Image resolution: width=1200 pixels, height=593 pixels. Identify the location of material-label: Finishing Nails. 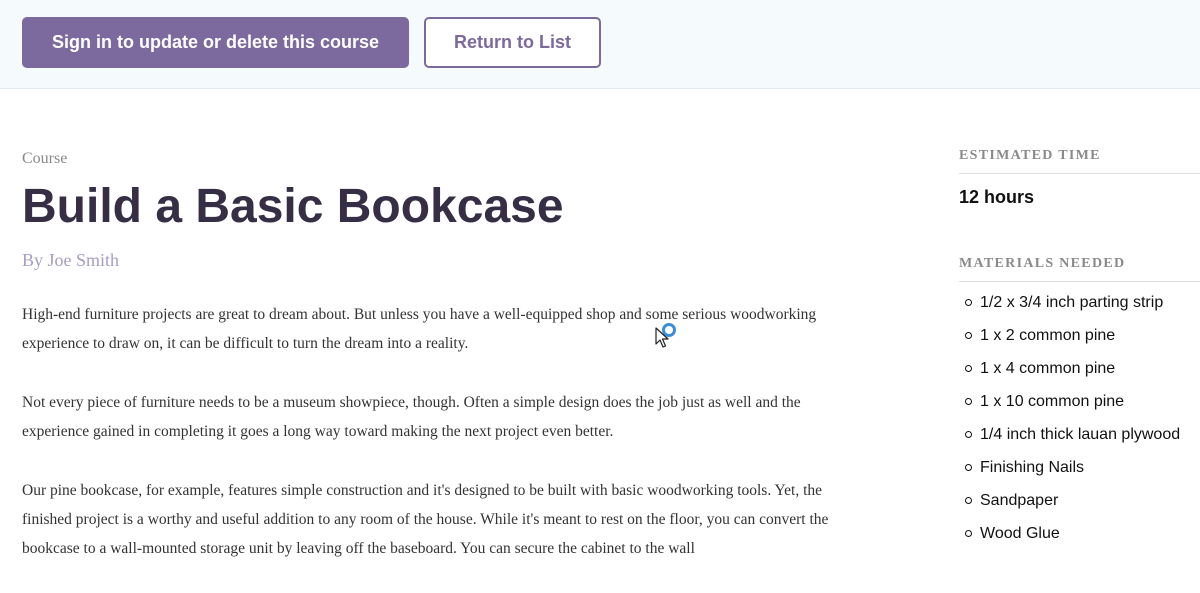
(1032, 467).